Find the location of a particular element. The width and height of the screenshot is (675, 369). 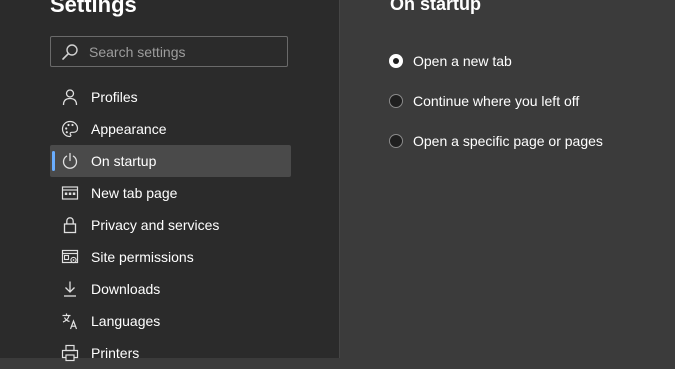

option-label: Open a new tab is located at coordinates (462, 61).